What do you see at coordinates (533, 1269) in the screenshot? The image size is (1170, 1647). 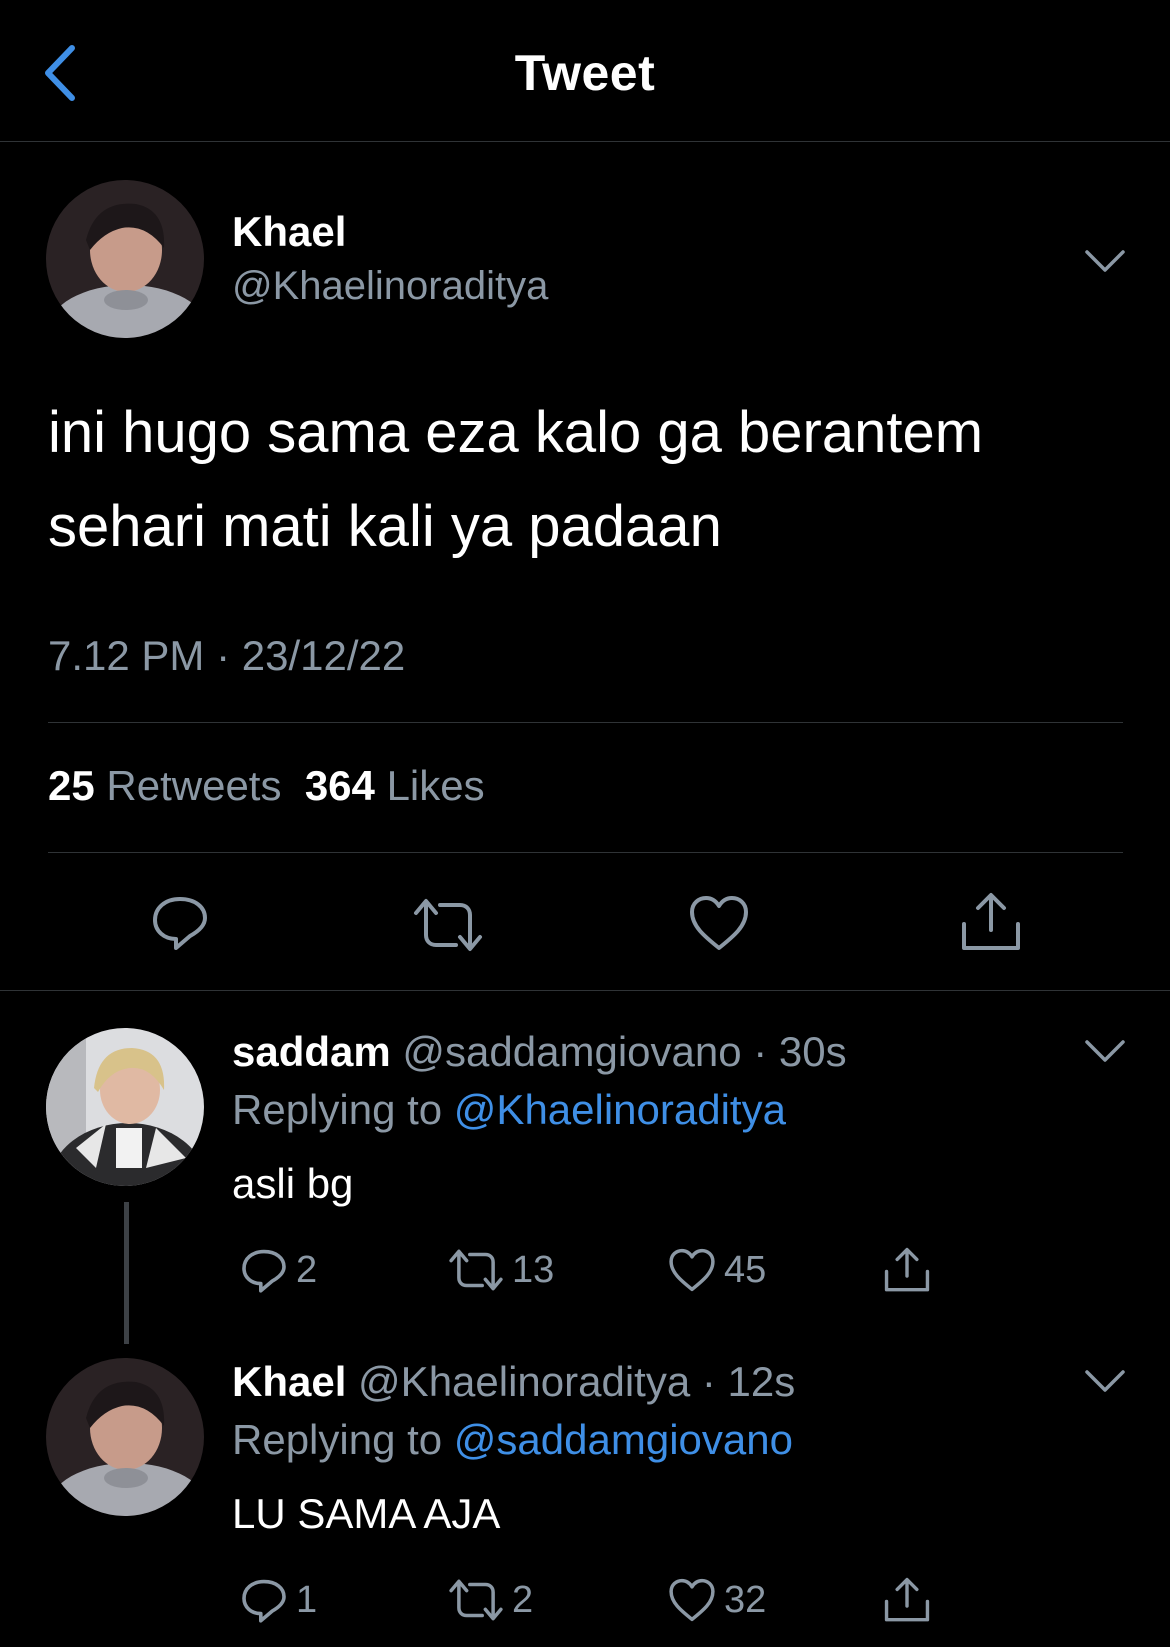 I see `retweet-count: 13` at bounding box center [533, 1269].